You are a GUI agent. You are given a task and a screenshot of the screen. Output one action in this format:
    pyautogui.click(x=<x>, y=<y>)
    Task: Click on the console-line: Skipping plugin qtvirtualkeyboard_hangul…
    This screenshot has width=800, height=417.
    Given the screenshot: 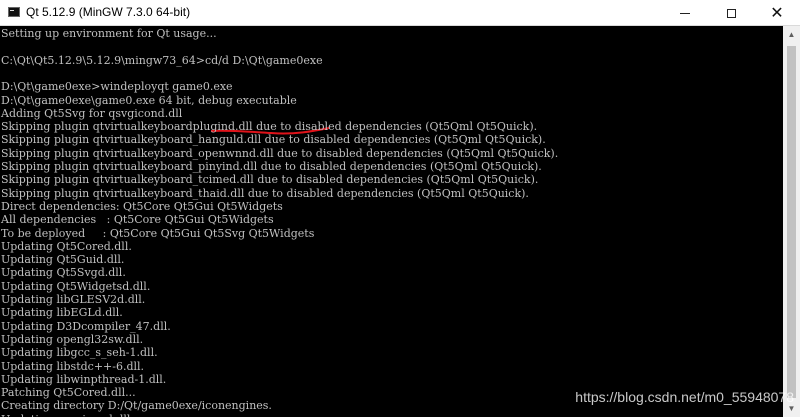 What is the action you would take?
    pyautogui.click(x=273, y=140)
    